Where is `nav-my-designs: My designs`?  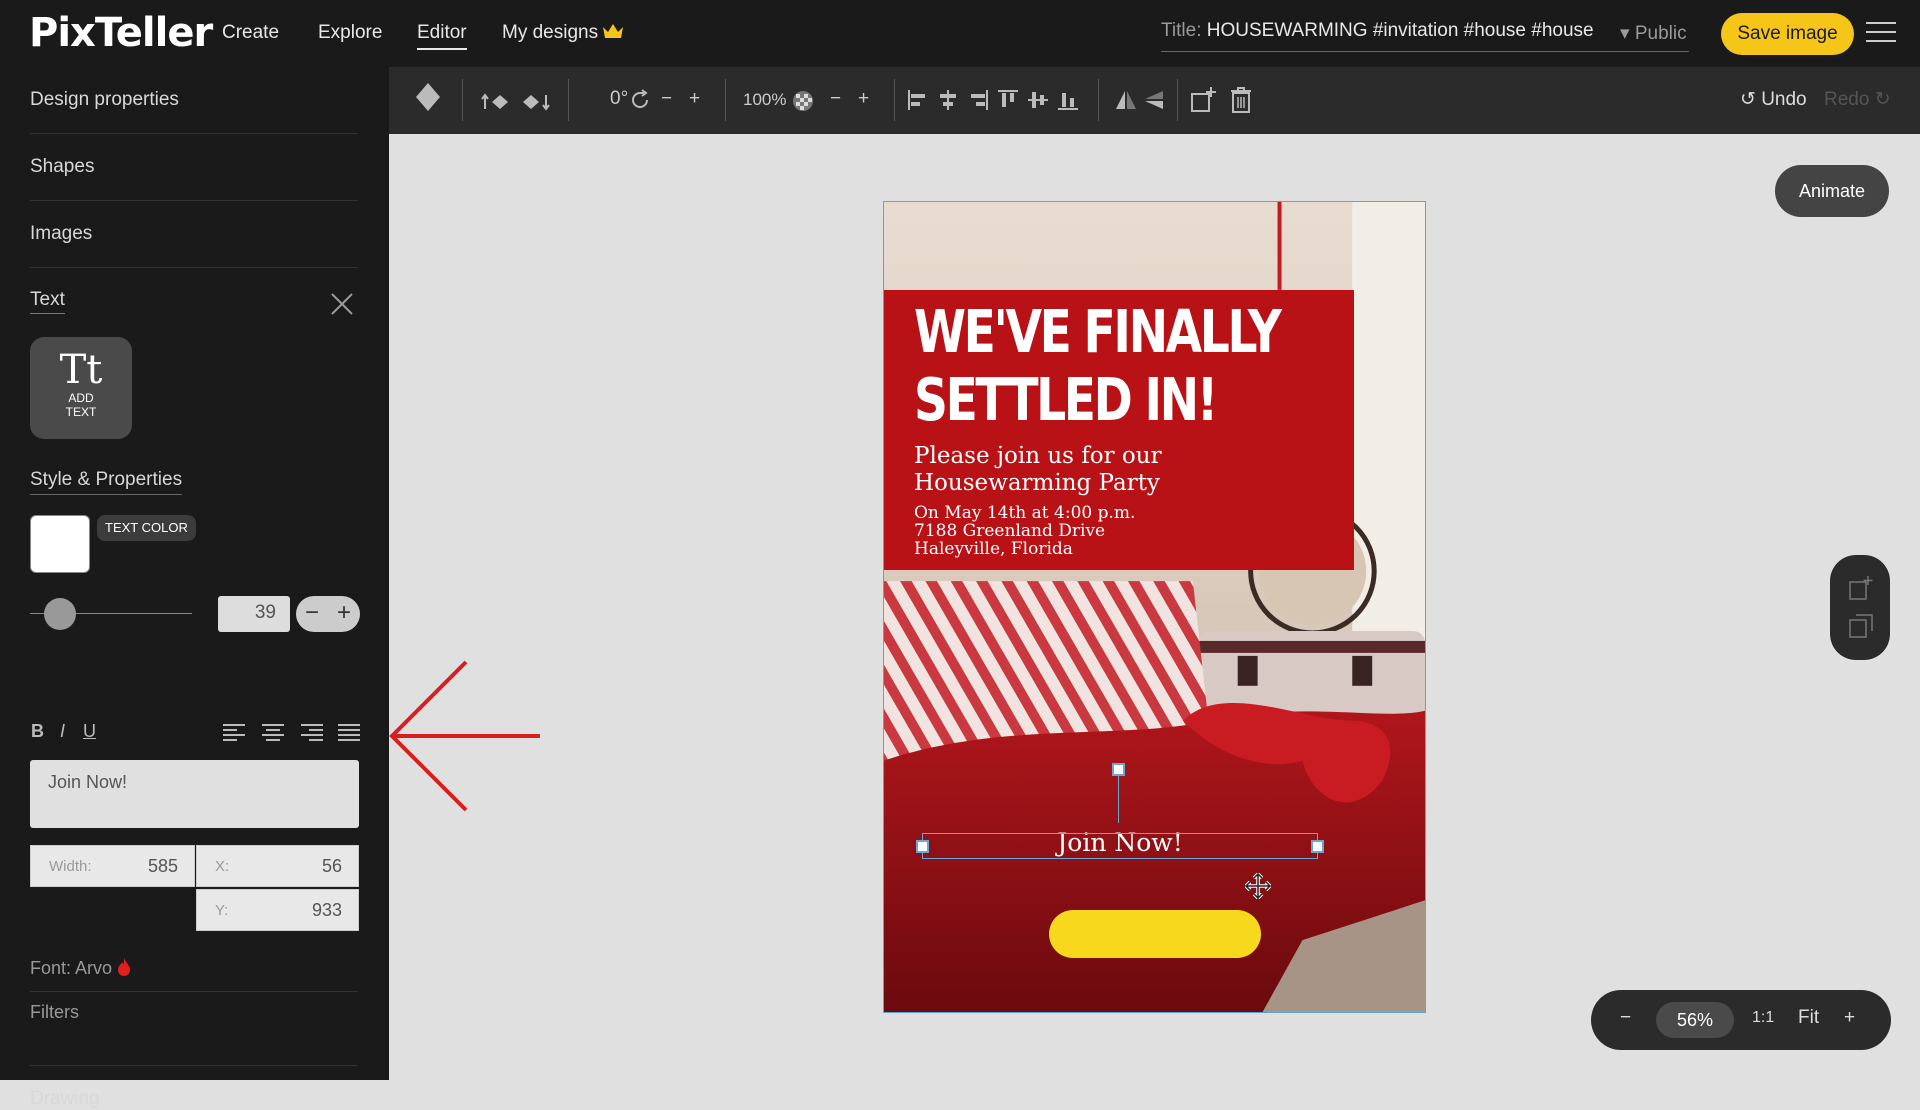
nav-my-designs: My designs is located at coordinates (550, 33).